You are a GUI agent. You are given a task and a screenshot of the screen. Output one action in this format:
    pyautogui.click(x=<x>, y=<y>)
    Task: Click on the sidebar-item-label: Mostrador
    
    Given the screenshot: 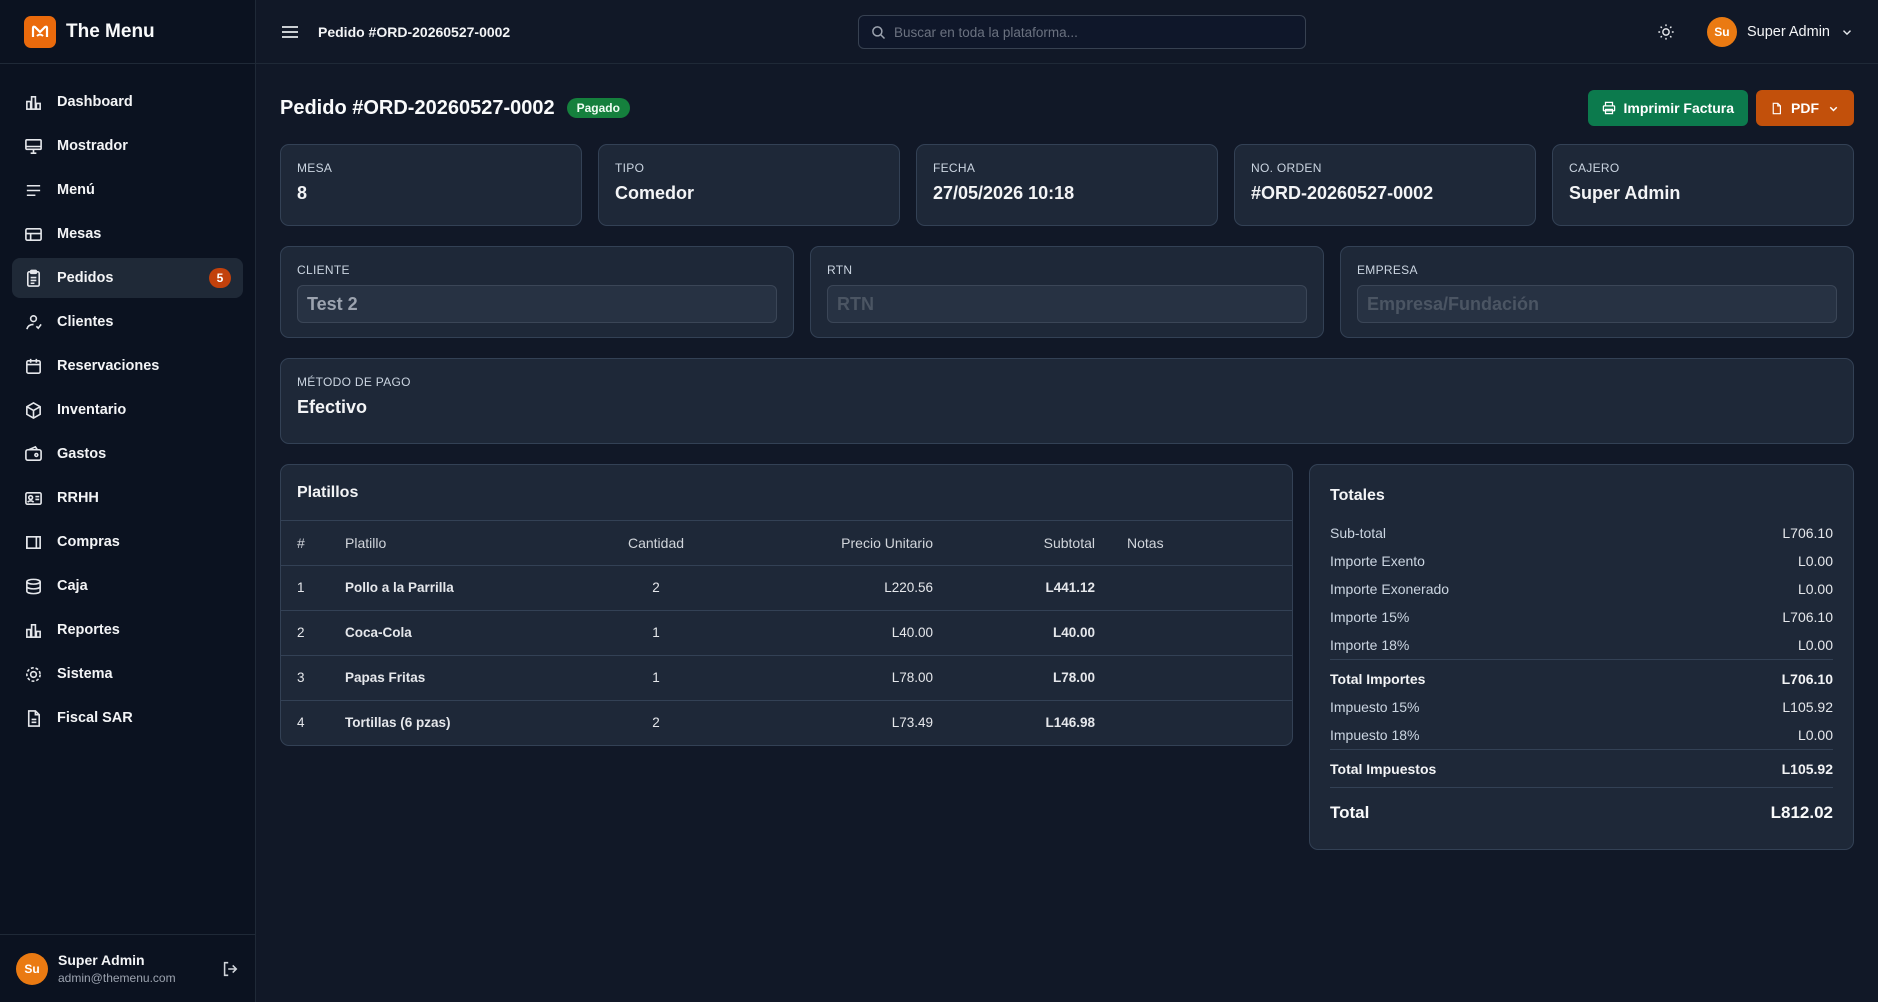 What is the action you would take?
    pyautogui.click(x=92, y=146)
    